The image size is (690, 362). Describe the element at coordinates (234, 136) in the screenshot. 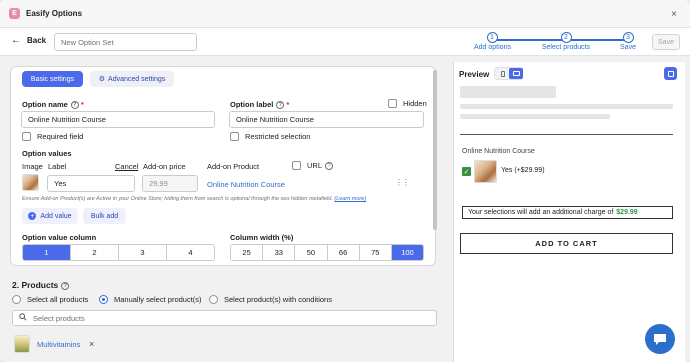

I see `restricted-selection-checkbox` at that location.